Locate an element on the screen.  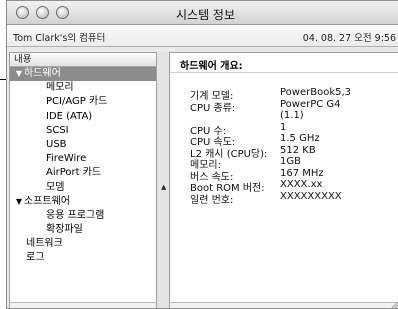
property-value: 1GB is located at coordinates (290, 161).